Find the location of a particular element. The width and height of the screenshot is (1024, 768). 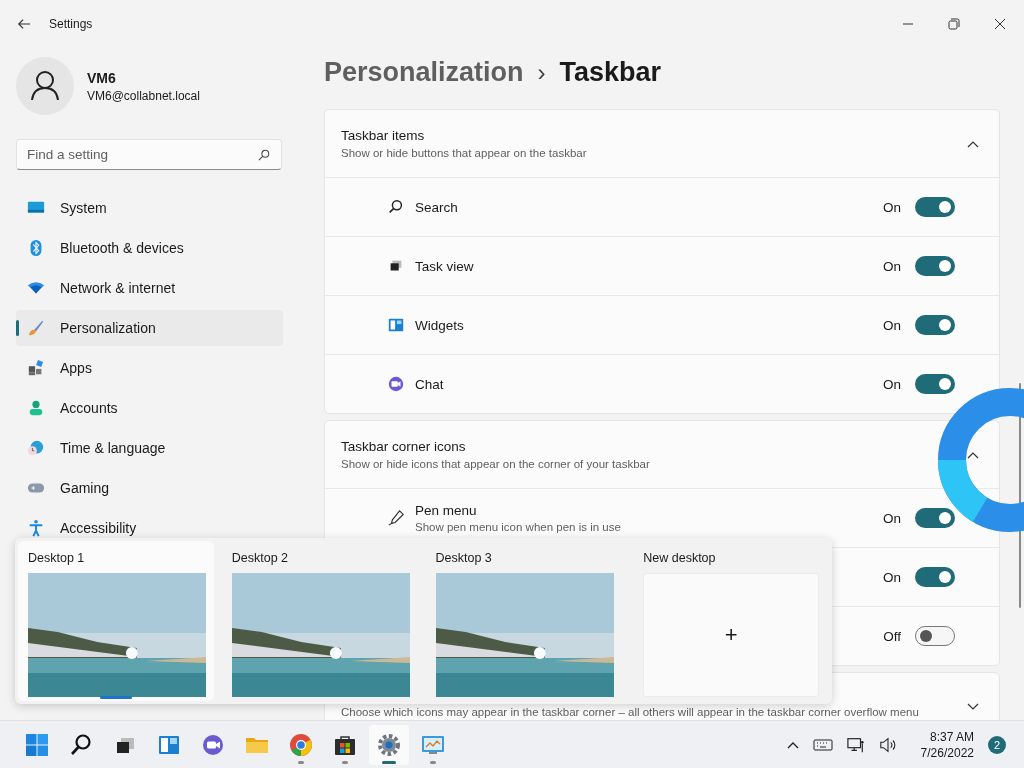

setting-description: Show pen menu icon when pen is in use is located at coordinates (518, 527).